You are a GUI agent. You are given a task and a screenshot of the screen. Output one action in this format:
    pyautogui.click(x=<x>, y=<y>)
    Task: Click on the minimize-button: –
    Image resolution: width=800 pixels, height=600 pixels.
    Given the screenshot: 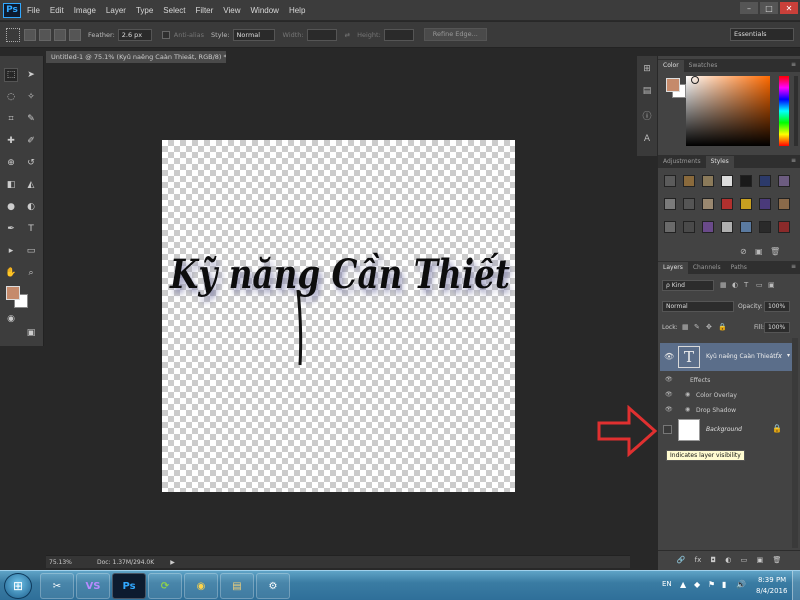 What is the action you would take?
    pyautogui.click(x=749, y=8)
    